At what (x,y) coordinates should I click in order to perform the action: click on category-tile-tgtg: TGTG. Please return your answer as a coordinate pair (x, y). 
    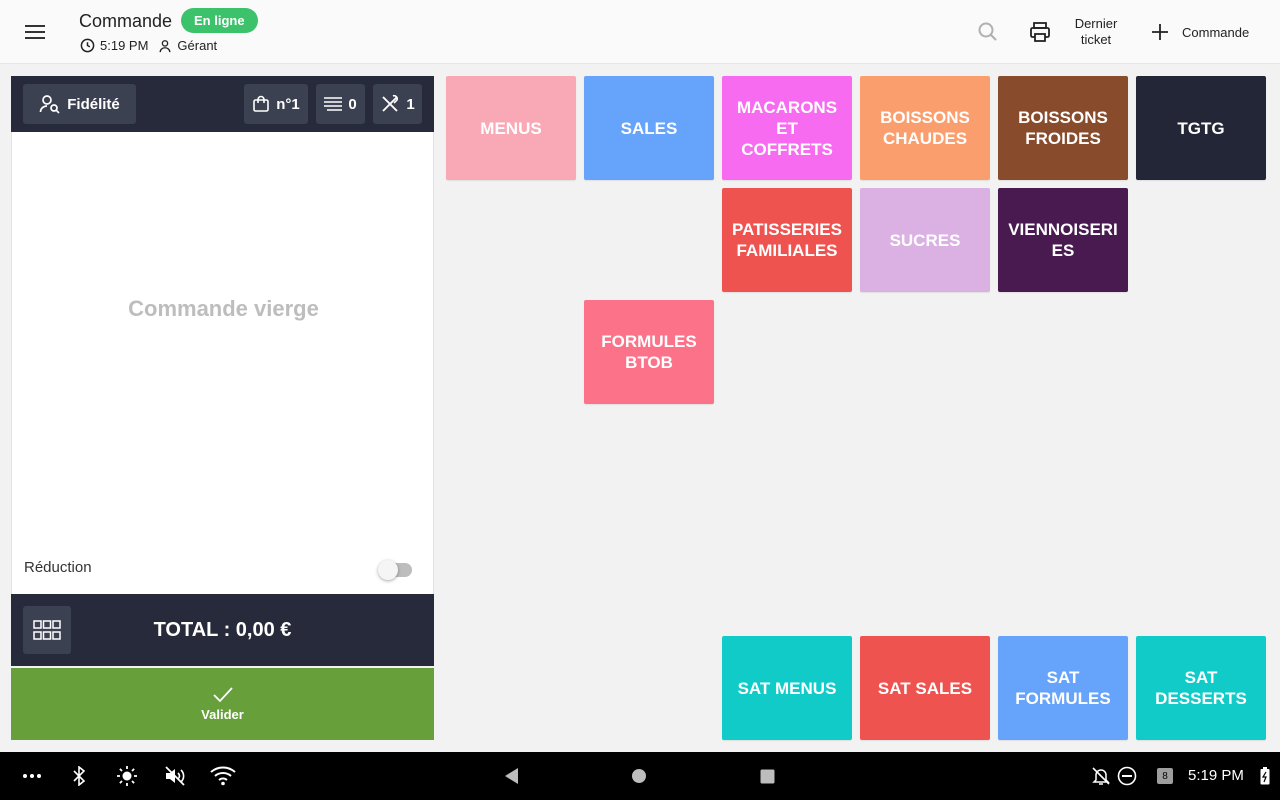
    Looking at the image, I should click on (1201, 128).